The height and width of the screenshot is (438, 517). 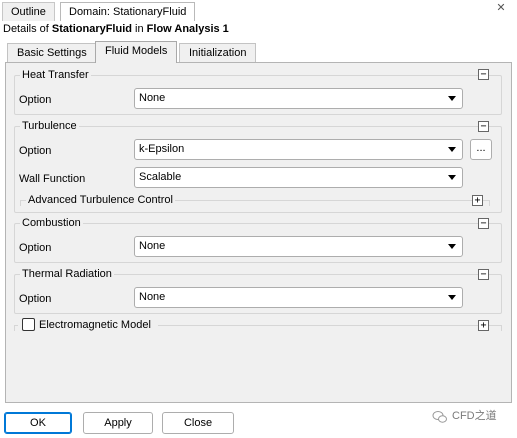 What do you see at coordinates (52, 52) in the screenshot?
I see `tab-basic-settings: Basic Settings` at bounding box center [52, 52].